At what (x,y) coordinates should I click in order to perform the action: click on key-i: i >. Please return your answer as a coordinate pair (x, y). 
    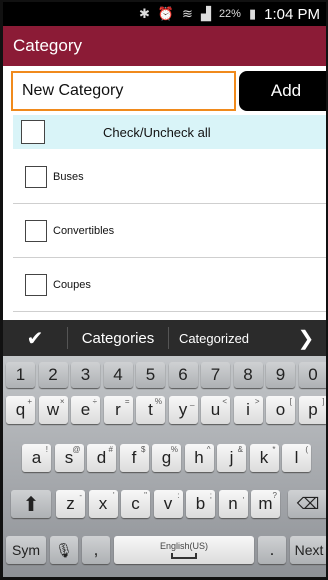
    Looking at the image, I should click on (248, 410).